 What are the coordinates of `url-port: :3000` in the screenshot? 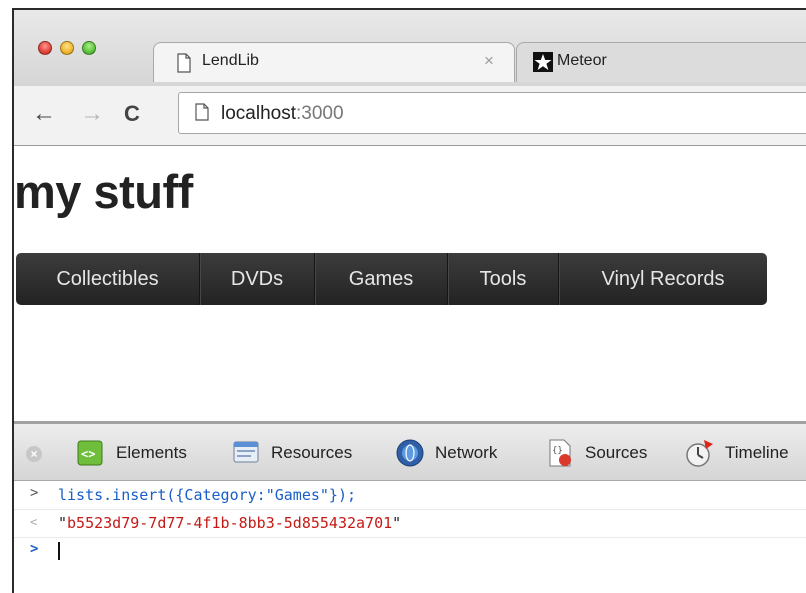 It's located at (320, 113).